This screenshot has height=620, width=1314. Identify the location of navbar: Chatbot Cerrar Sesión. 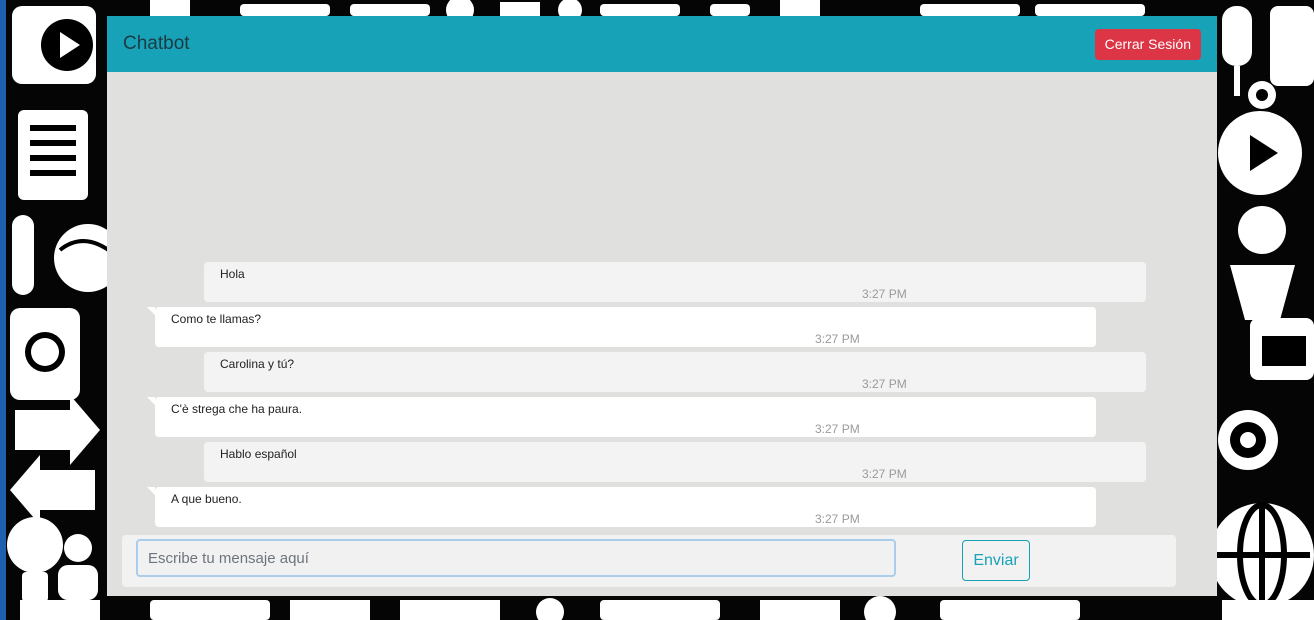
(662, 44).